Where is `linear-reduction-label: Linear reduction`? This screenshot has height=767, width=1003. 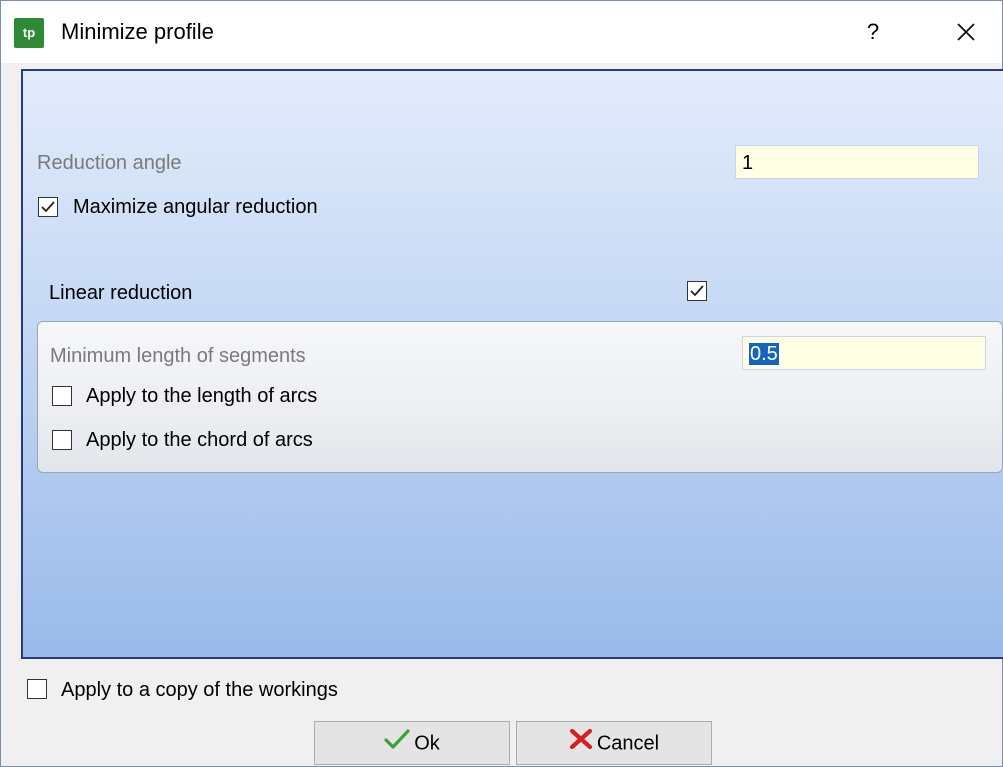
linear-reduction-label: Linear reduction is located at coordinates (121, 293).